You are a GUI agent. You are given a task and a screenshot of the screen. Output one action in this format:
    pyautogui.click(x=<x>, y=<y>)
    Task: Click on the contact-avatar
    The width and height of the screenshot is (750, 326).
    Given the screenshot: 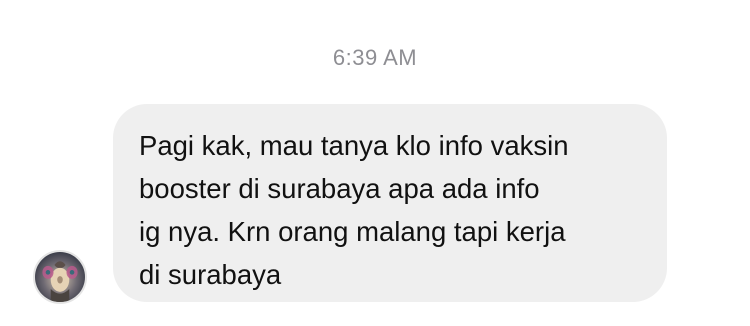 What is the action you would take?
    pyautogui.click(x=60, y=277)
    